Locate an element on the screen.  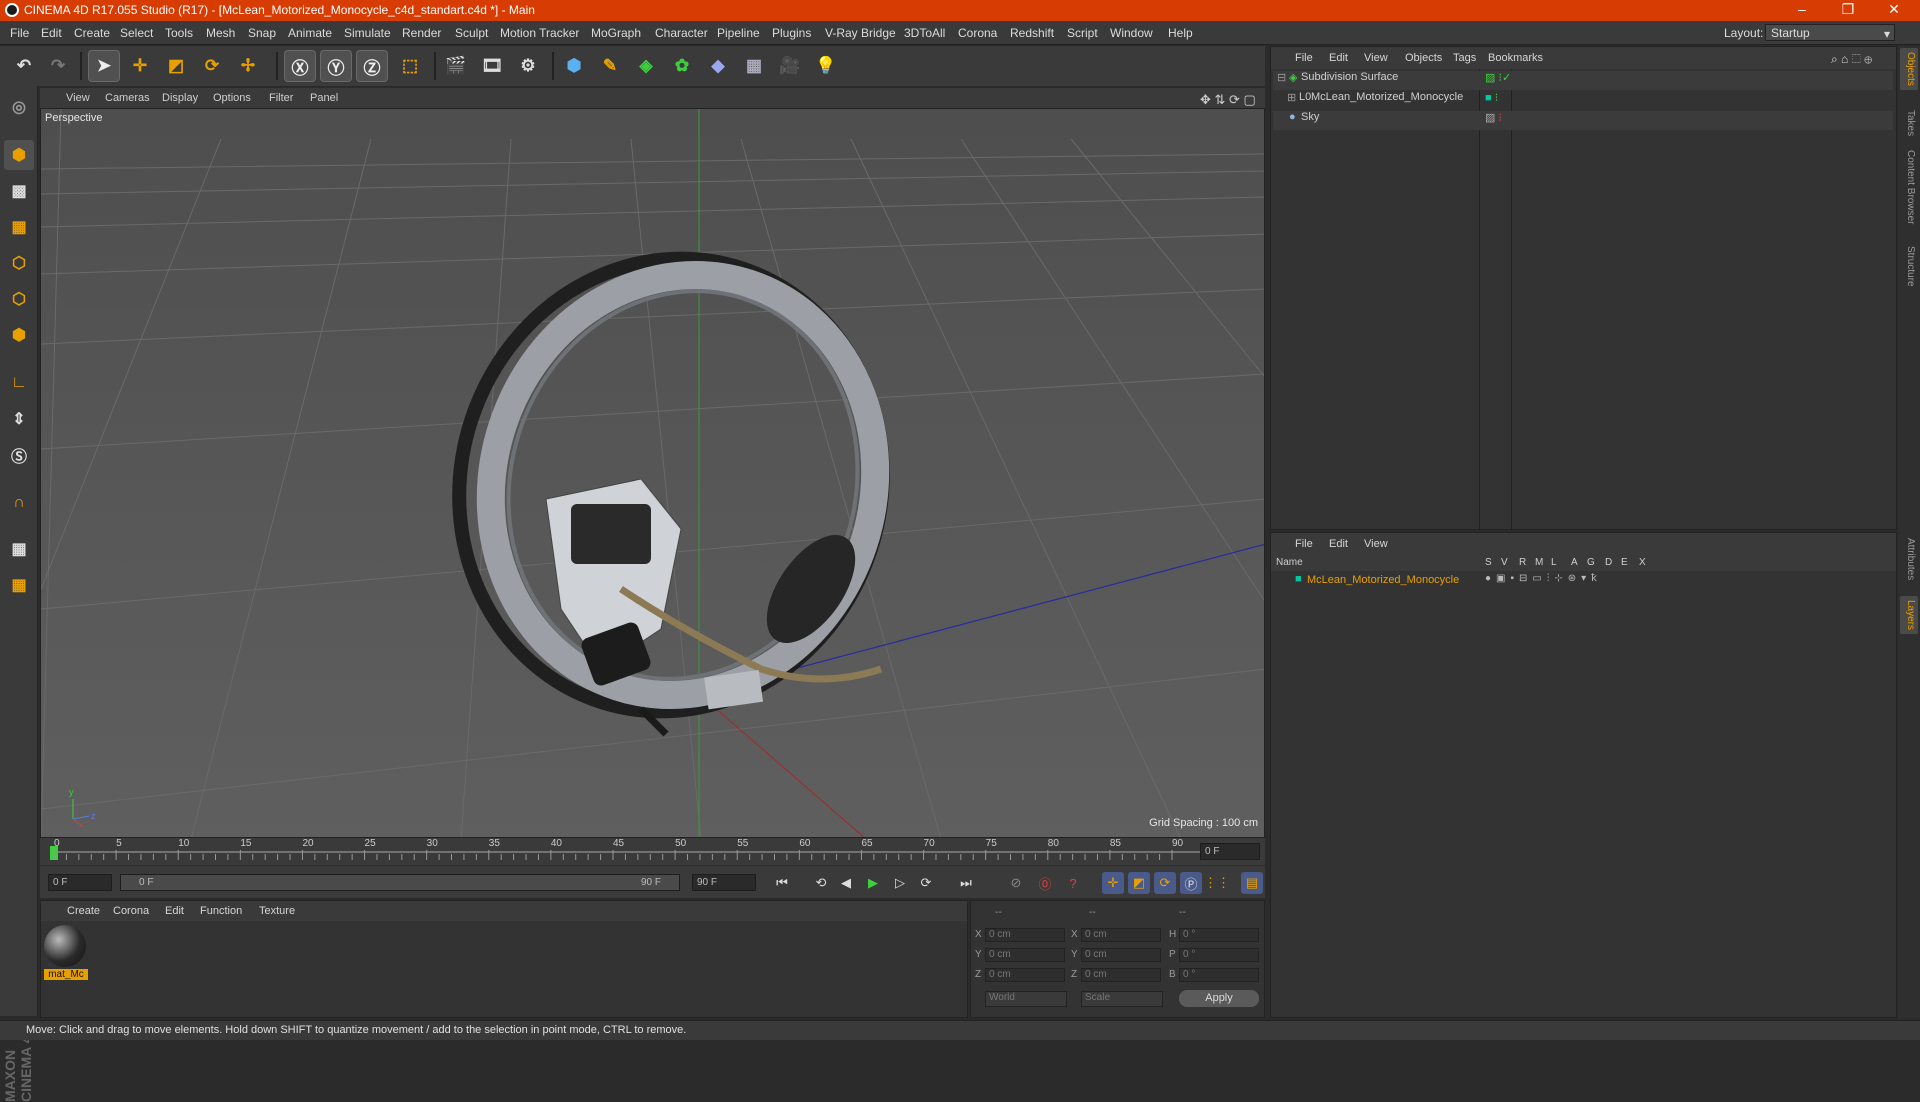
go-to-end-icon: ⏭ is located at coordinates (966, 883).